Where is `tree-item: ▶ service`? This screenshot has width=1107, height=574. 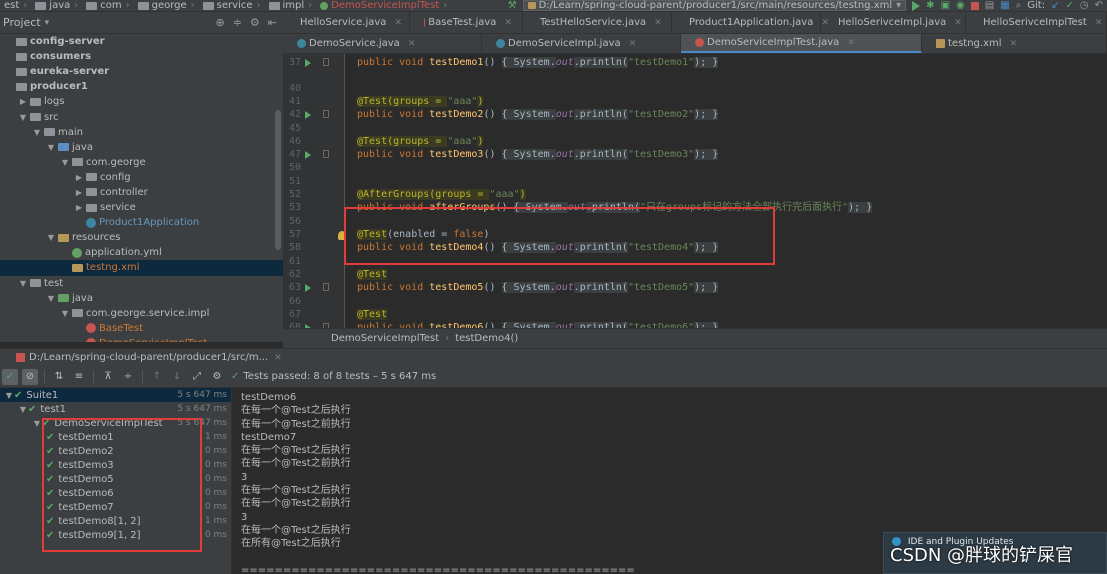
tree-item: ▶ service is located at coordinates (141, 207).